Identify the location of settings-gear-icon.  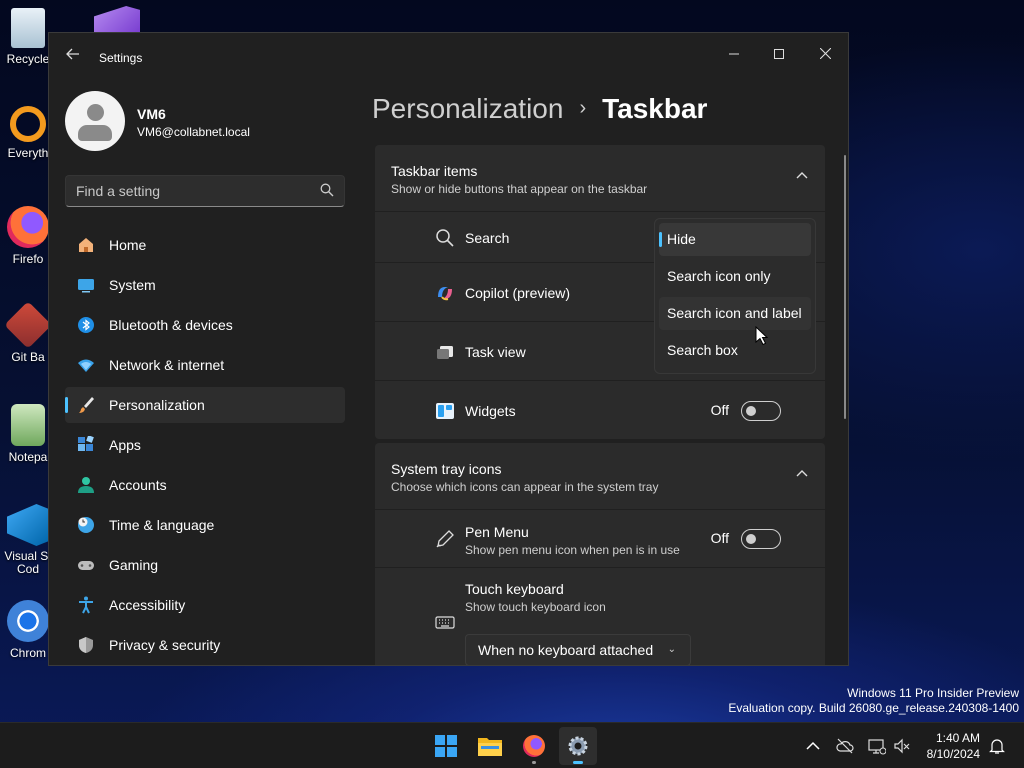
(578, 746).